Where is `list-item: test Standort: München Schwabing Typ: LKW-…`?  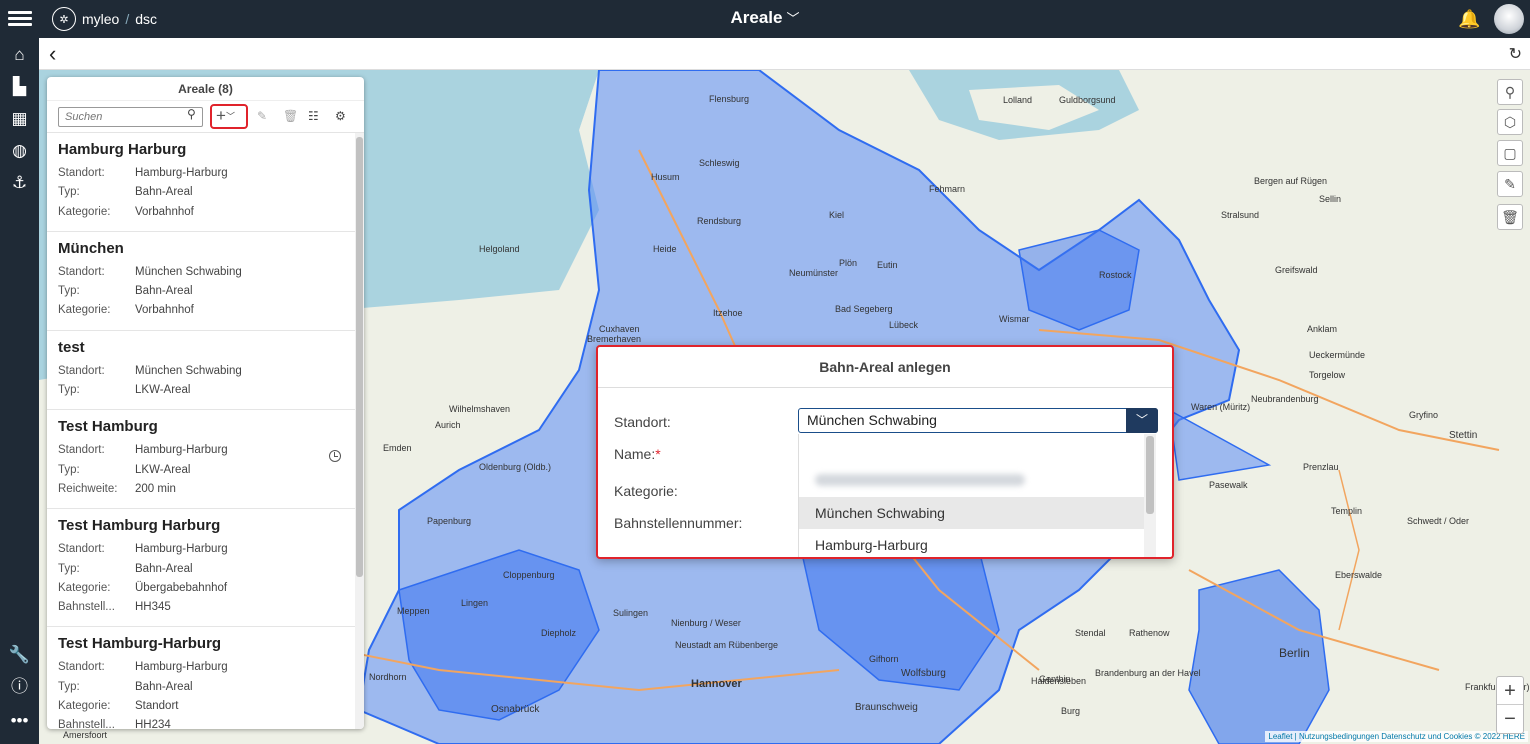
list-item: test Standort: München Schwabing Typ: LKW-… is located at coordinates (201, 371).